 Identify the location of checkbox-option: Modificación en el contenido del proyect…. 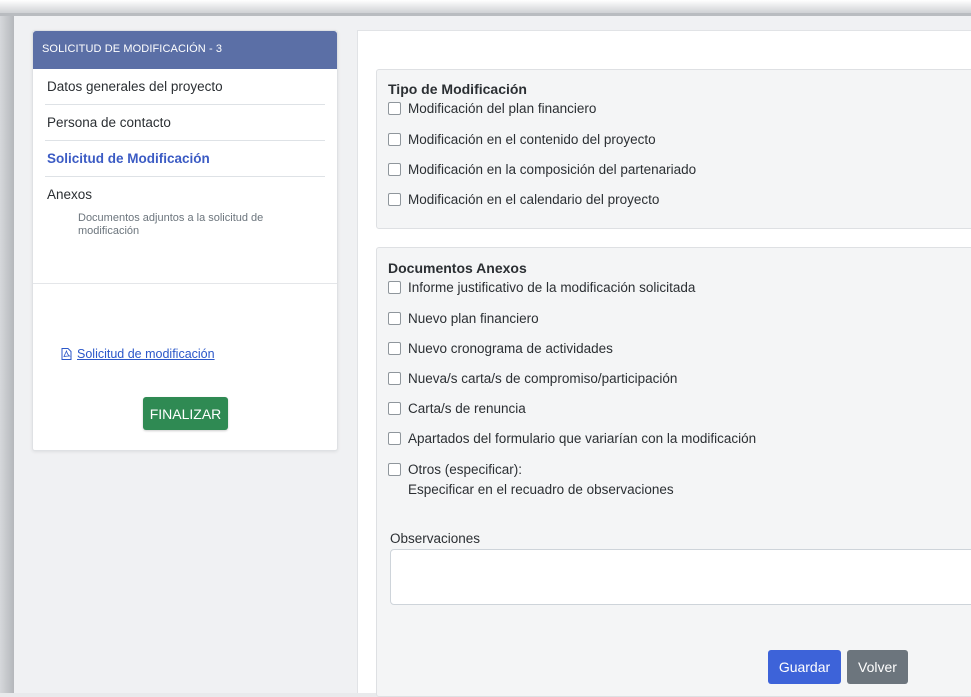
(522, 139).